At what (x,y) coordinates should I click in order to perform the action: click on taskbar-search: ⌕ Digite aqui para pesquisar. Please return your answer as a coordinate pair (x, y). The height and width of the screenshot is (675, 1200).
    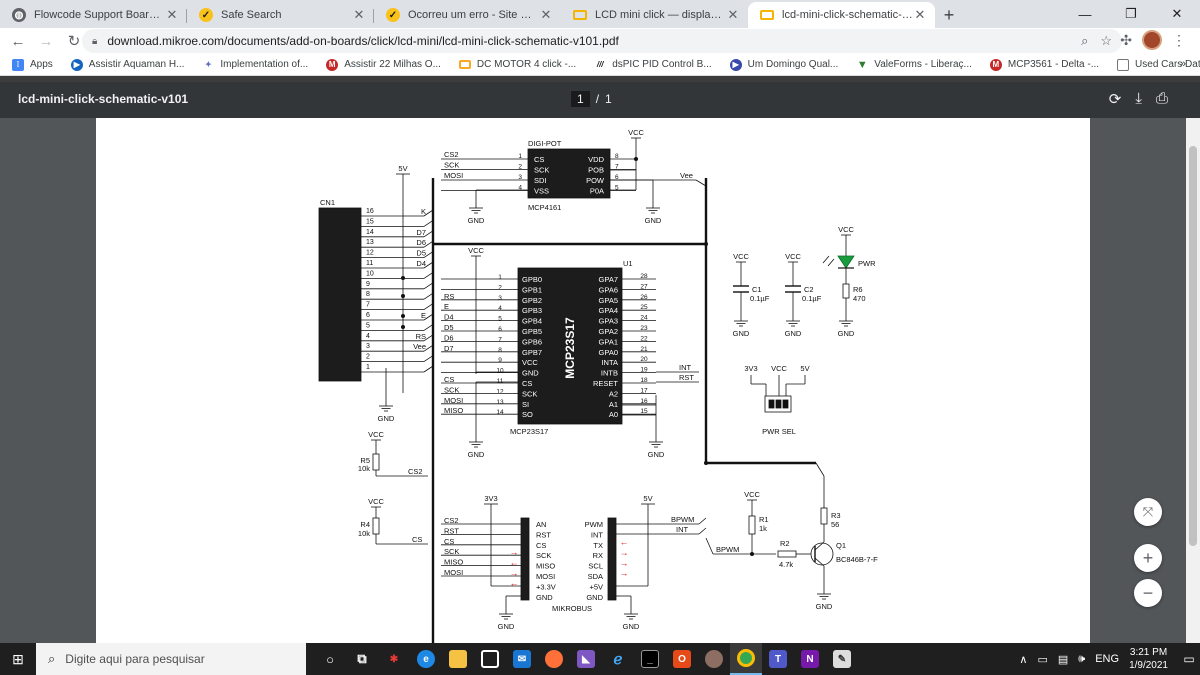
    Looking at the image, I should click on (171, 659).